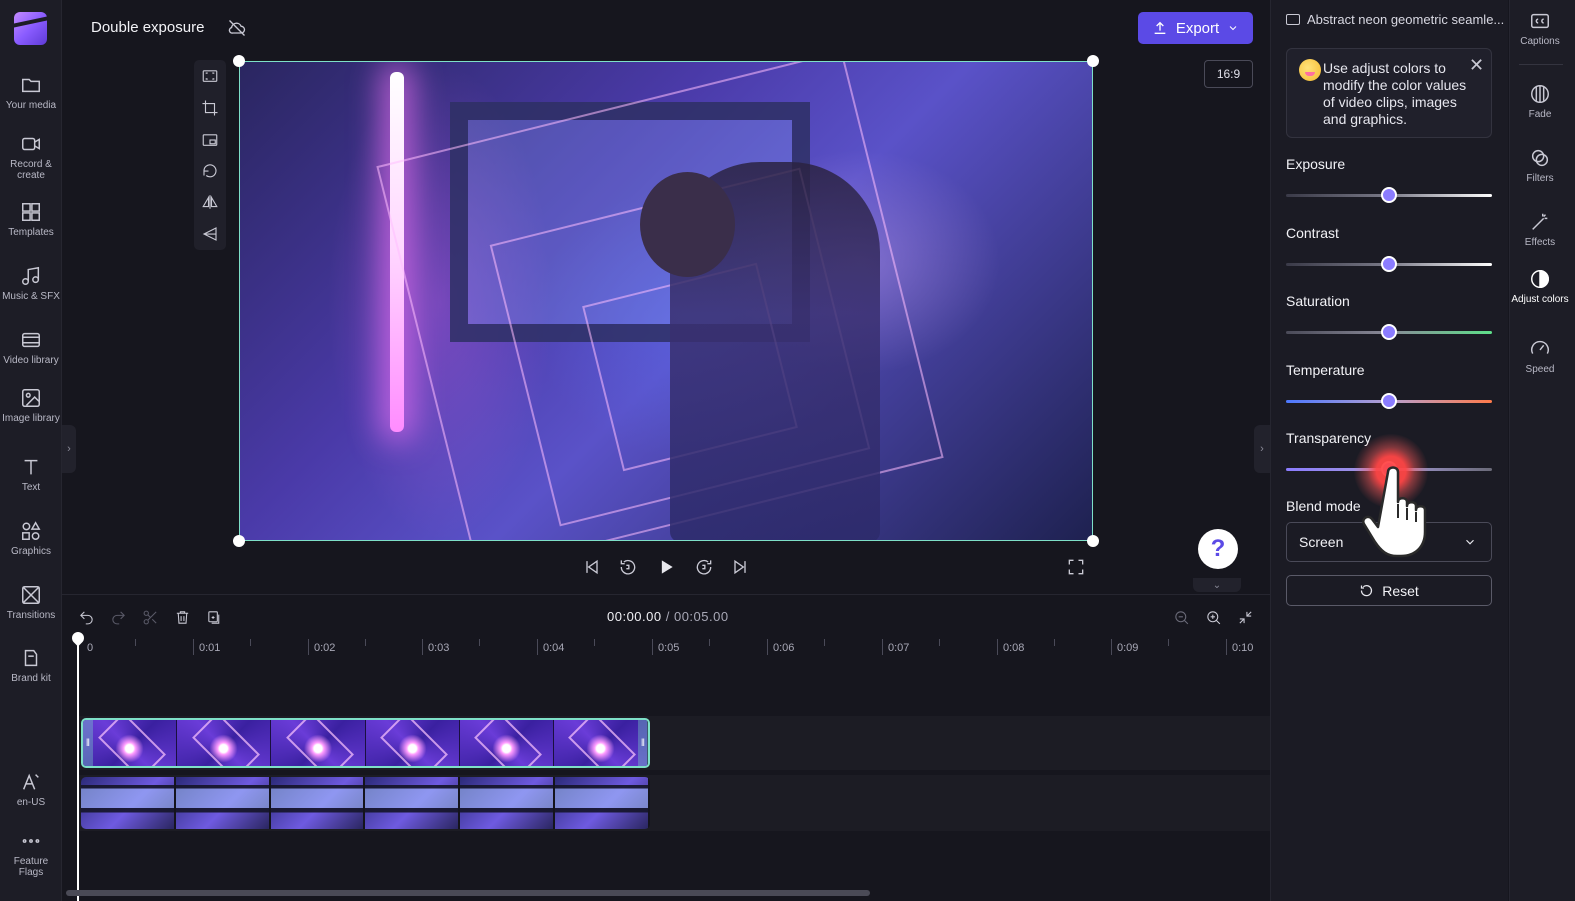 Image resolution: width=1575 pixels, height=901 pixels. What do you see at coordinates (31, 405) in the screenshot?
I see `nav-image-library: Image library` at bounding box center [31, 405].